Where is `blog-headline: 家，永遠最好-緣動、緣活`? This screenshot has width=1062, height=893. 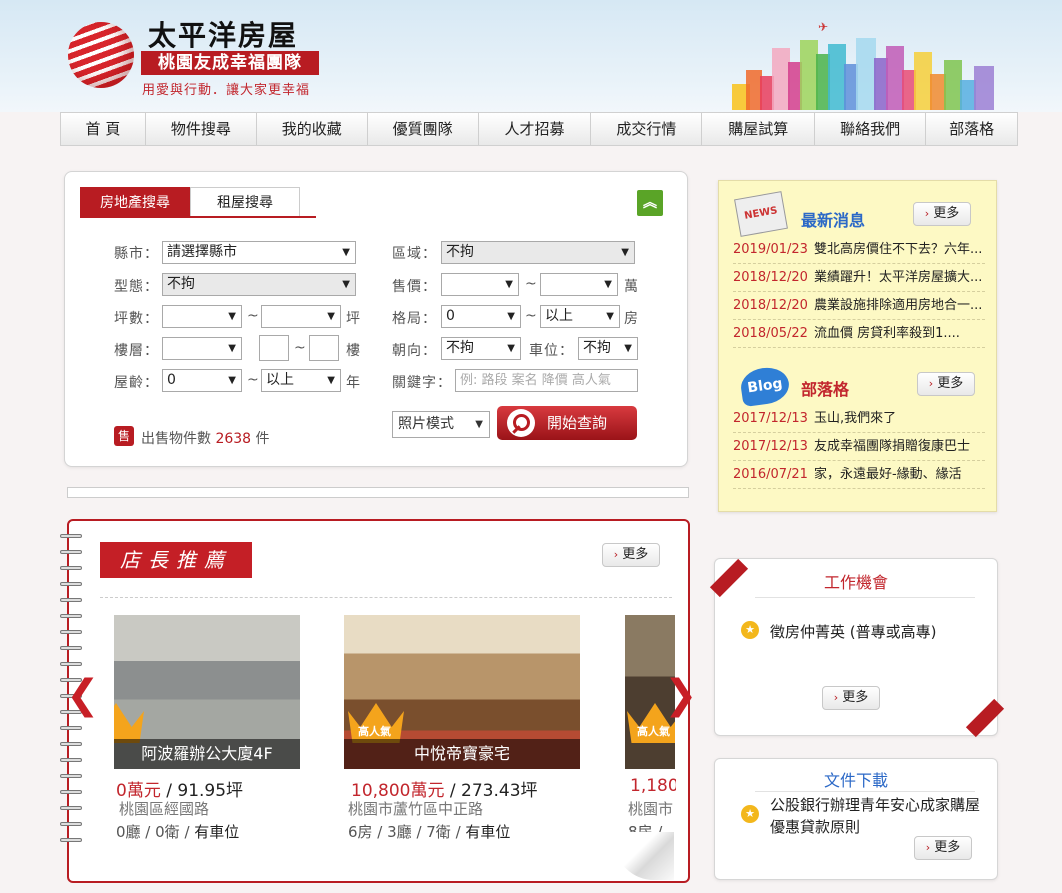
blog-headline: 家，永遠最好-緣動、緣活 is located at coordinates (887, 474).